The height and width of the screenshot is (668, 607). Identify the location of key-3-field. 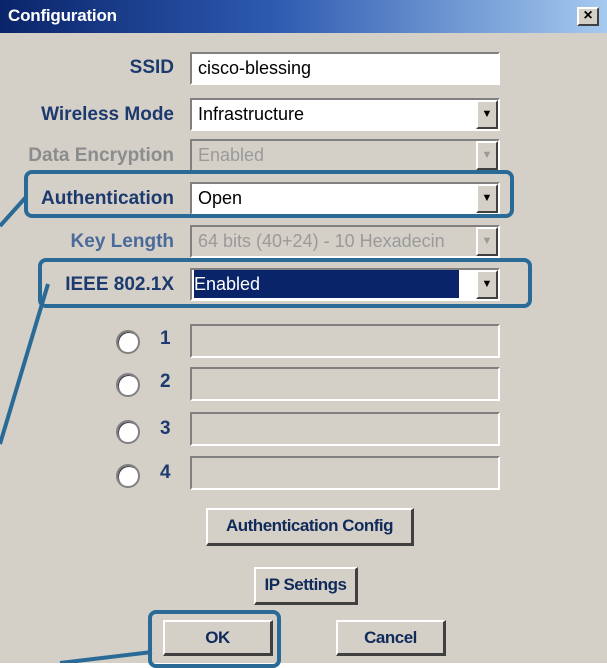
(345, 429).